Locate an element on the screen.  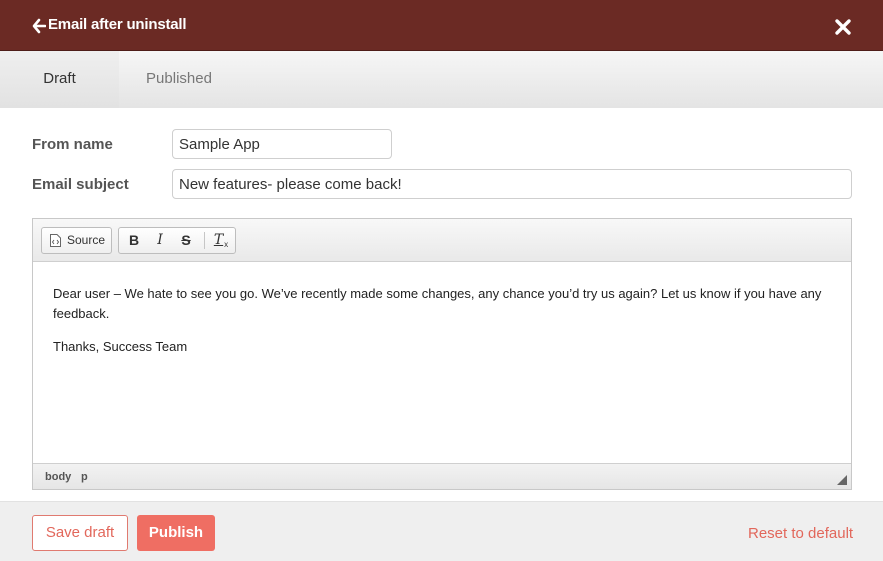
save-draft-button: Save draft is located at coordinates (80, 533).